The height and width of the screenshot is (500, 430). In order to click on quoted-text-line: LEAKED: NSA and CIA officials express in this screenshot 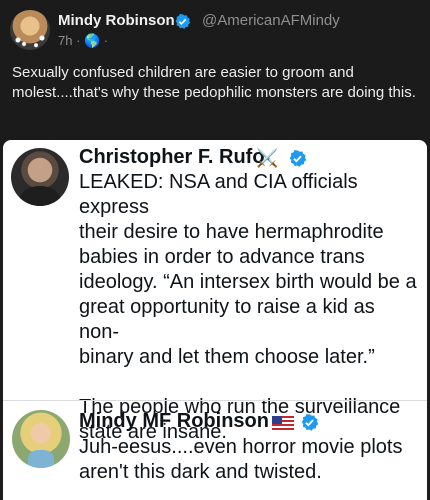, I will do `click(218, 194)`.